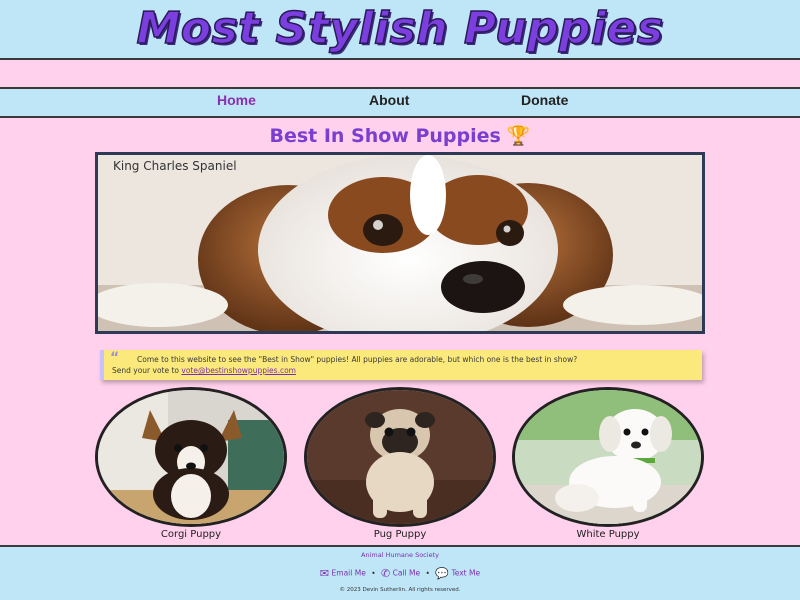  Describe the element at coordinates (400, 555) in the screenshot. I see `footer-org-name: Animal Humane Society` at that location.